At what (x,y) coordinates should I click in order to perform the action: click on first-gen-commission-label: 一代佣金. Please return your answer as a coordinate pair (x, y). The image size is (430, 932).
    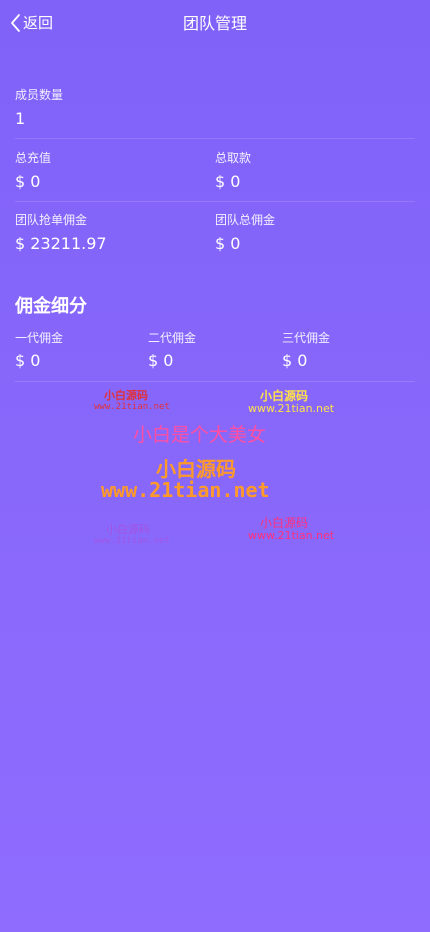
    Looking at the image, I should click on (39, 338).